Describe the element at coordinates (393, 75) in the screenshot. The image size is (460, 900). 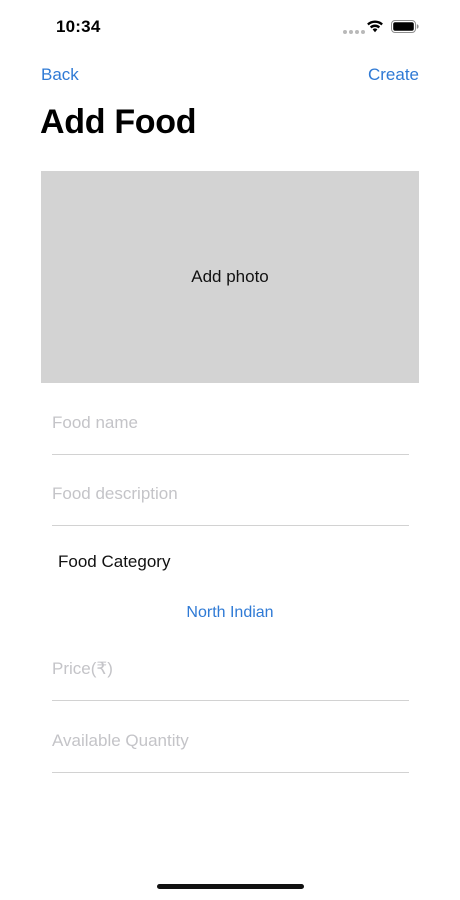
I see `create-button: Create` at that location.